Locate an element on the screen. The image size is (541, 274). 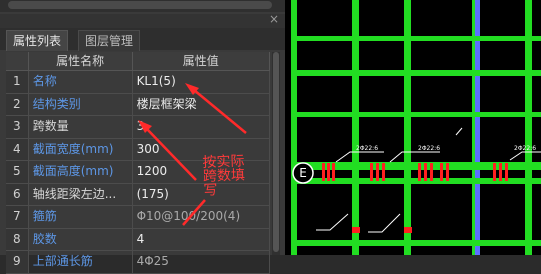
annotation-line: 跨数填 is located at coordinates (224, 176).